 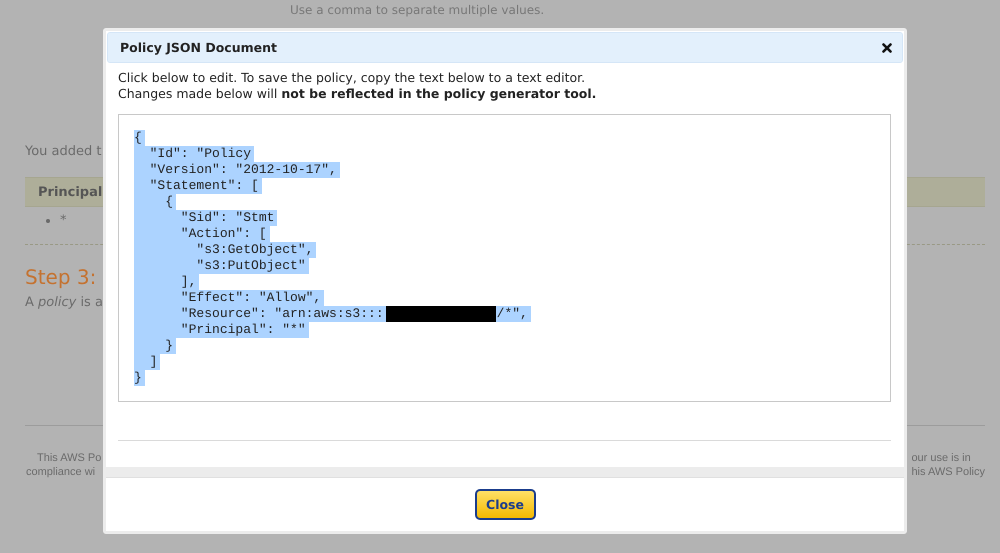 I want to click on footer-text: our use is in, so click(x=941, y=458).